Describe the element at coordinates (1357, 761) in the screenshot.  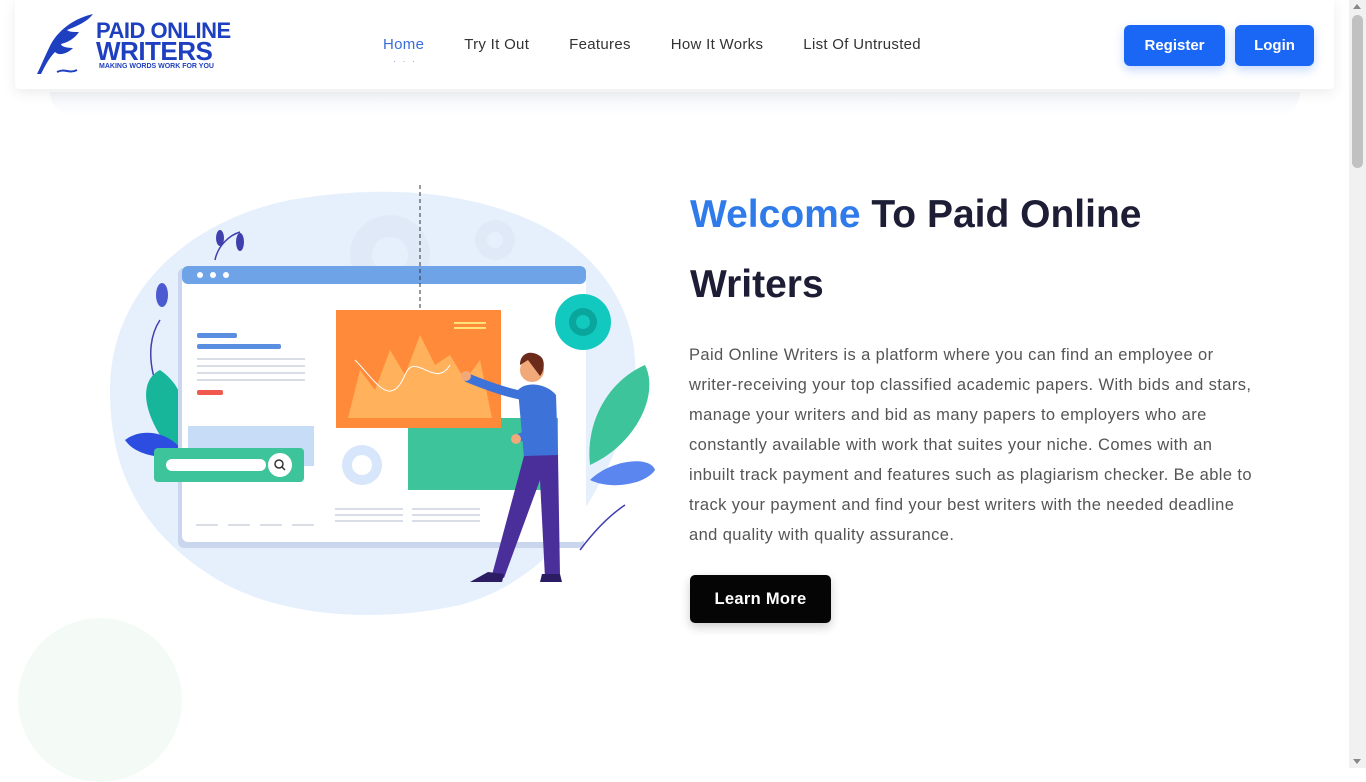
I see `scroll-down-arrow-icon` at that location.